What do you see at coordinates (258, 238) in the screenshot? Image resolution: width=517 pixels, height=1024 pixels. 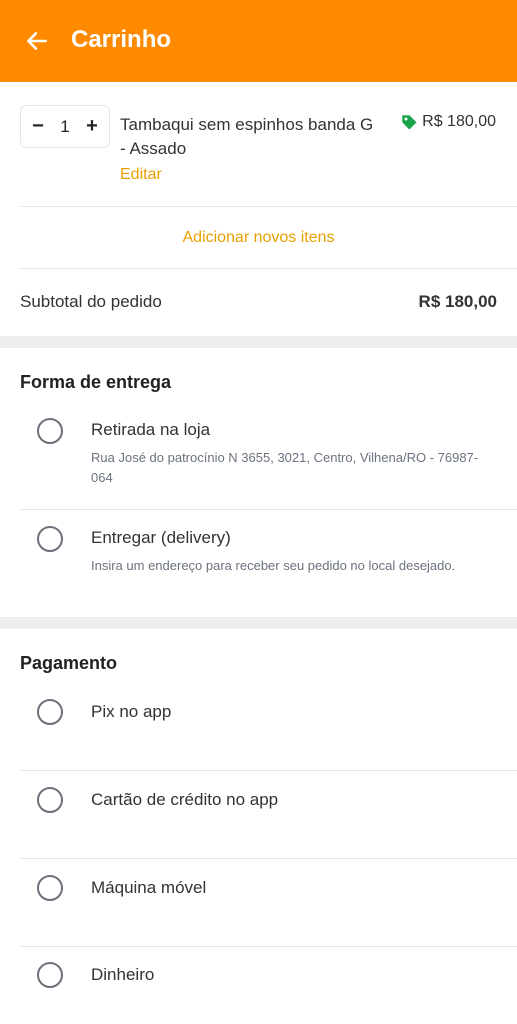 I see `add-items-button: Adicionar novos itens` at bounding box center [258, 238].